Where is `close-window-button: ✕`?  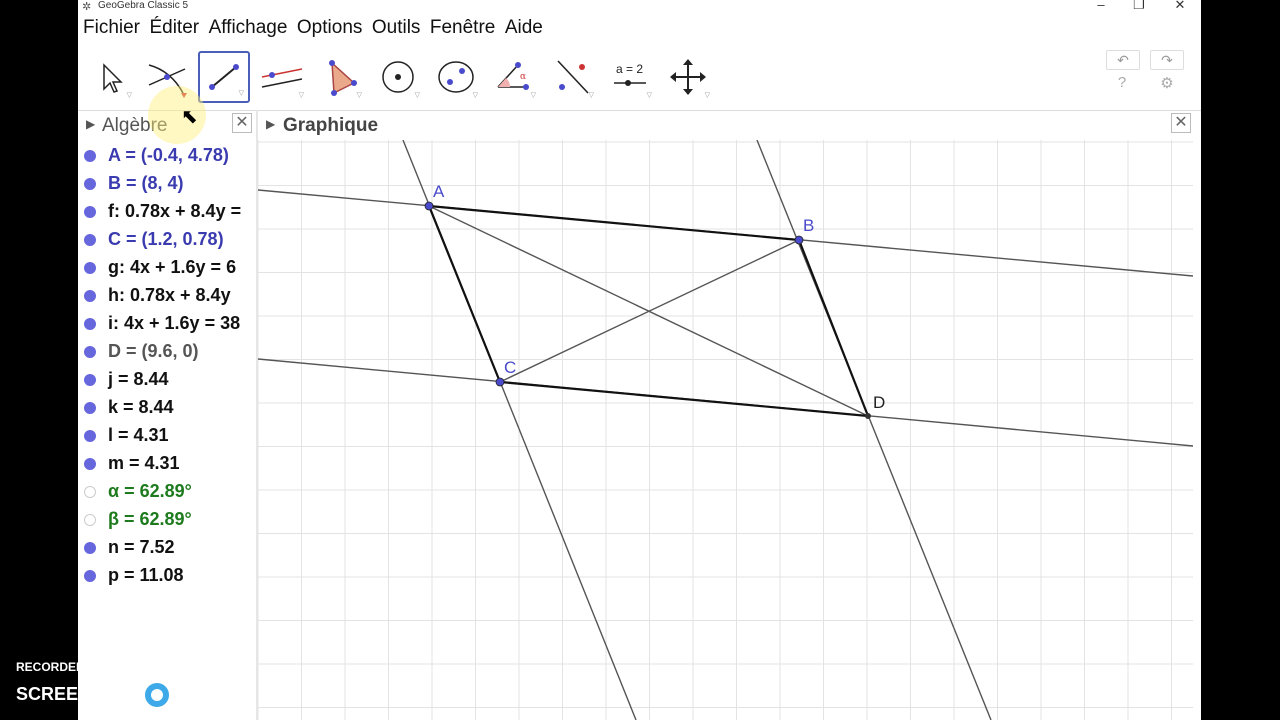 close-window-button: ✕ is located at coordinates (1180, 6).